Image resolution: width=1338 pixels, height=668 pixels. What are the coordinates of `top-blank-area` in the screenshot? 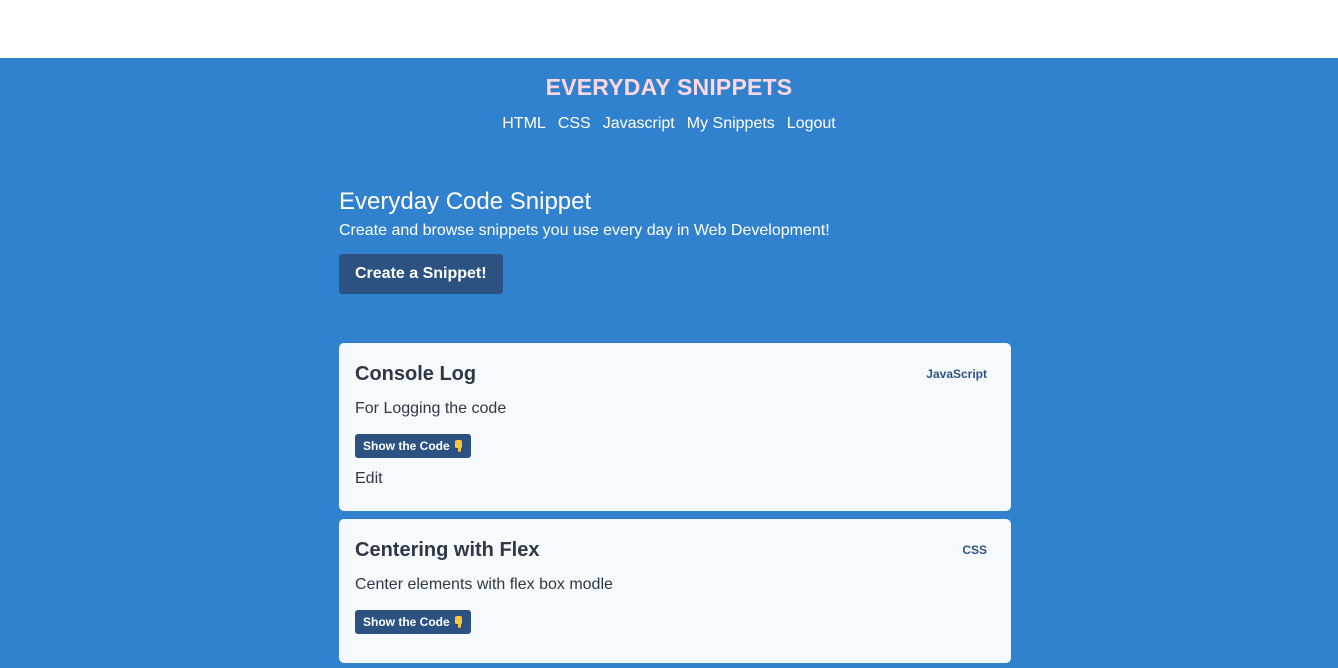 It's located at (669, 29).